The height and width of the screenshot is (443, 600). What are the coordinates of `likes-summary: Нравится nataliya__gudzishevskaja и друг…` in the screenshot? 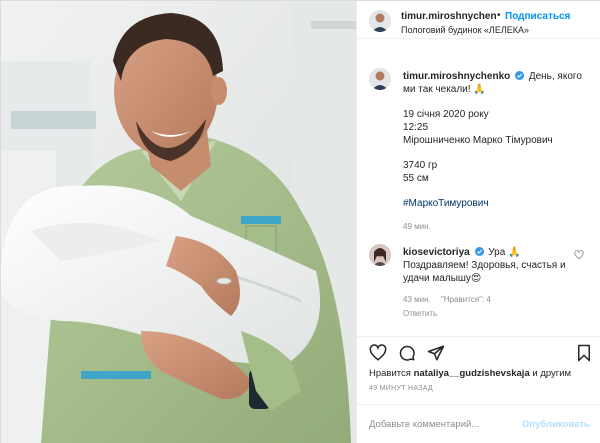 It's located at (470, 373).